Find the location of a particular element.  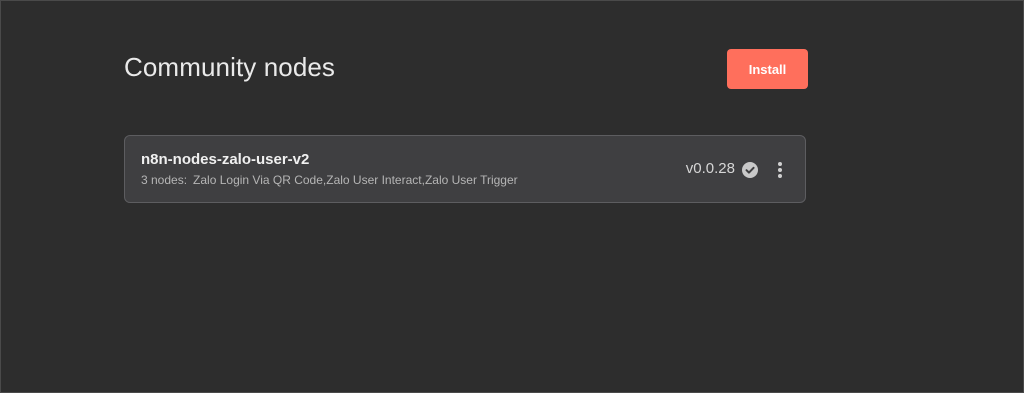

install-button: Install is located at coordinates (767, 69).